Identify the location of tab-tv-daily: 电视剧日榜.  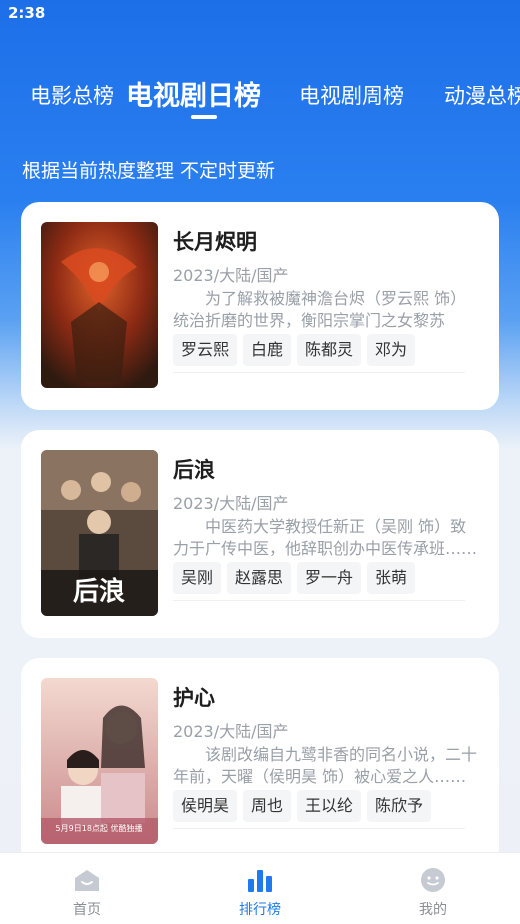
(193, 93).